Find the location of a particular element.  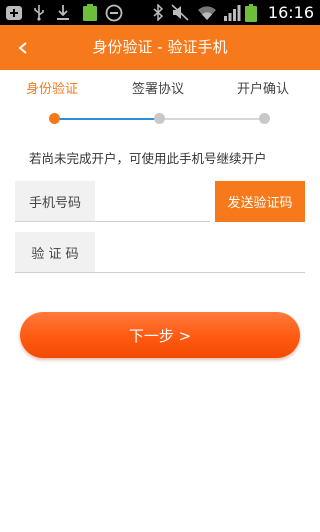

phone-label: 手机号码 is located at coordinates (55, 201).